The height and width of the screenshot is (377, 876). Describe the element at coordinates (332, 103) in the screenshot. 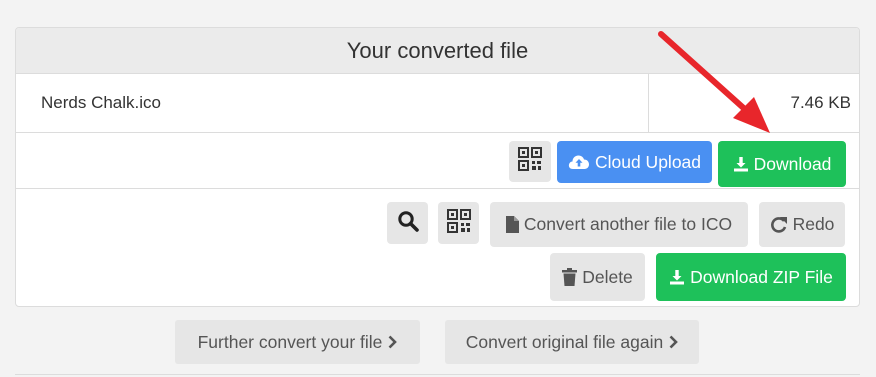

I see `file-name: Nerds Chalk.ico` at that location.